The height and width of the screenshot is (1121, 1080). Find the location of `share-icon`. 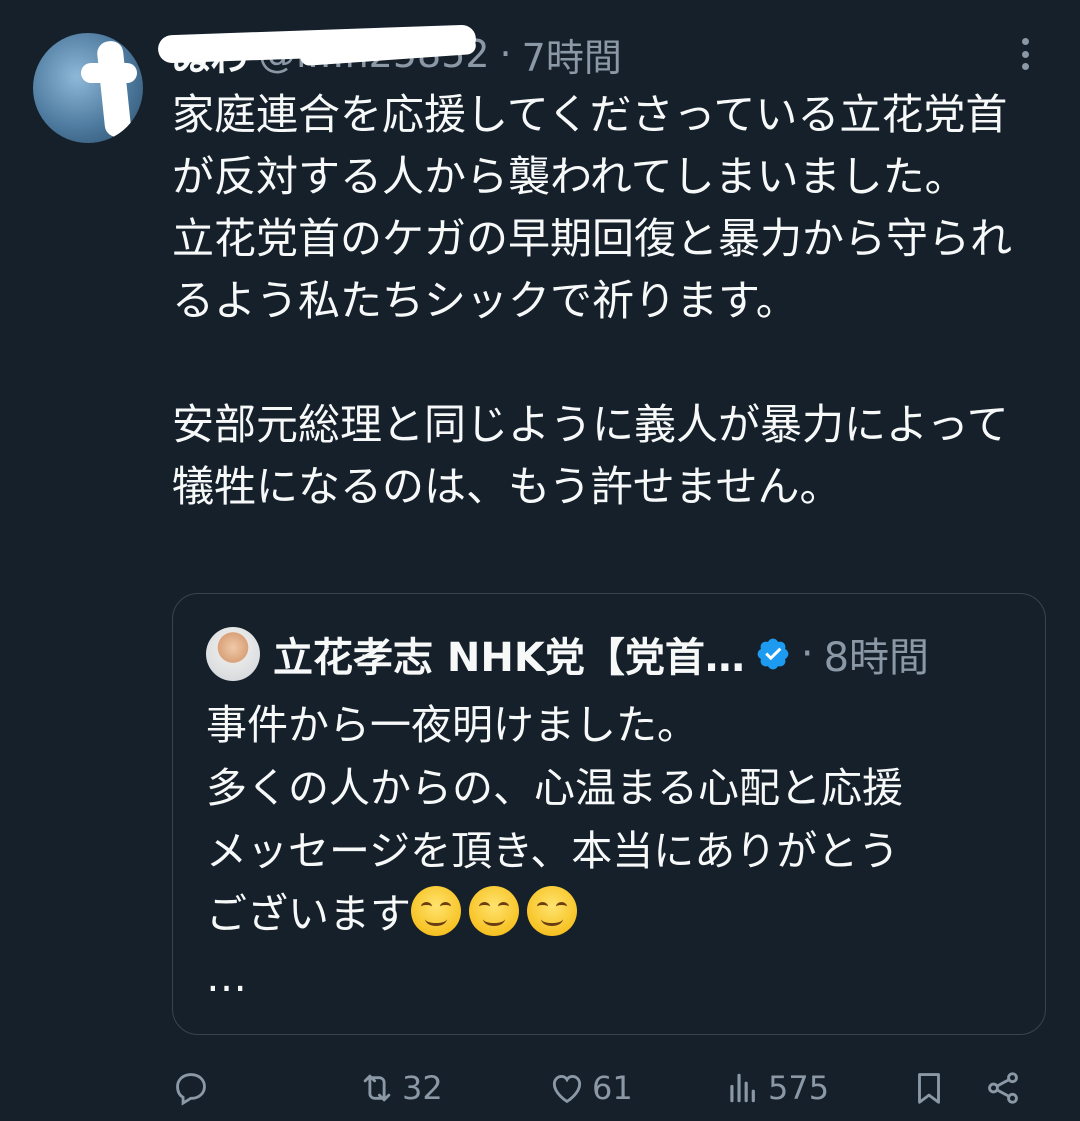

share-icon is located at coordinates (1003, 1088).